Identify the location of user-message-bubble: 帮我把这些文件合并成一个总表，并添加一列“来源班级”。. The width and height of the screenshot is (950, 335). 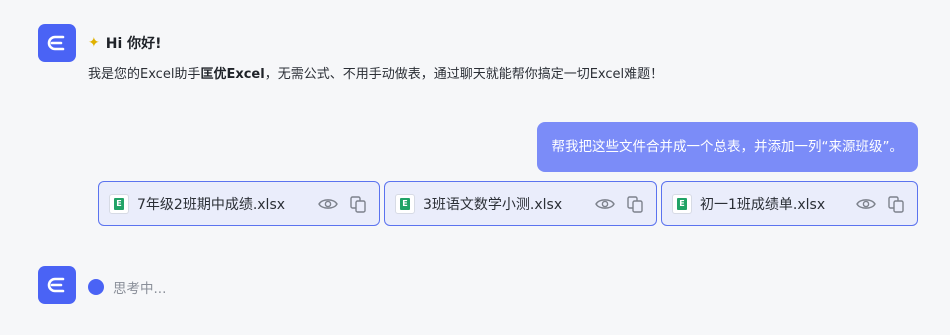
(727, 147).